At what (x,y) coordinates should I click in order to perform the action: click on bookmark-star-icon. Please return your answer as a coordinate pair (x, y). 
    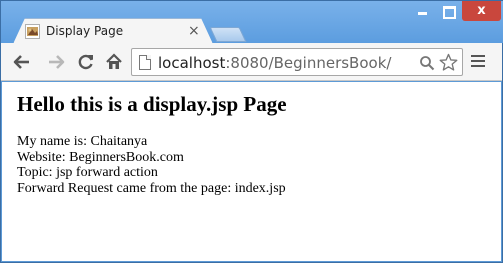
    Looking at the image, I should click on (448, 62).